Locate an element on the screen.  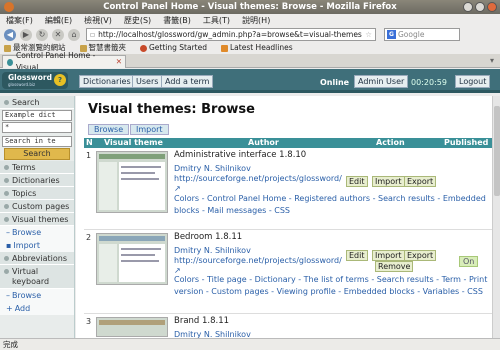
close-window-button is located at coordinates (492, 7).